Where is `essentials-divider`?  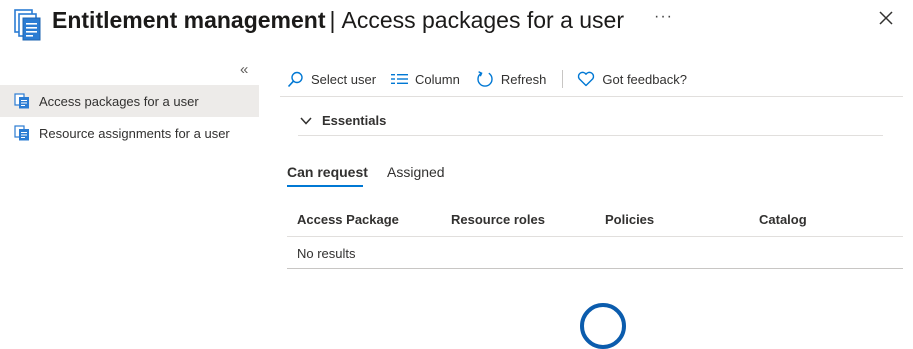 essentials-divider is located at coordinates (590, 135).